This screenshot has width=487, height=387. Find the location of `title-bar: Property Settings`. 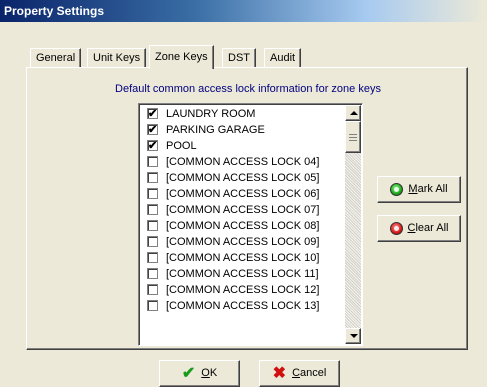

title-bar: Property Settings is located at coordinates (243, 11).